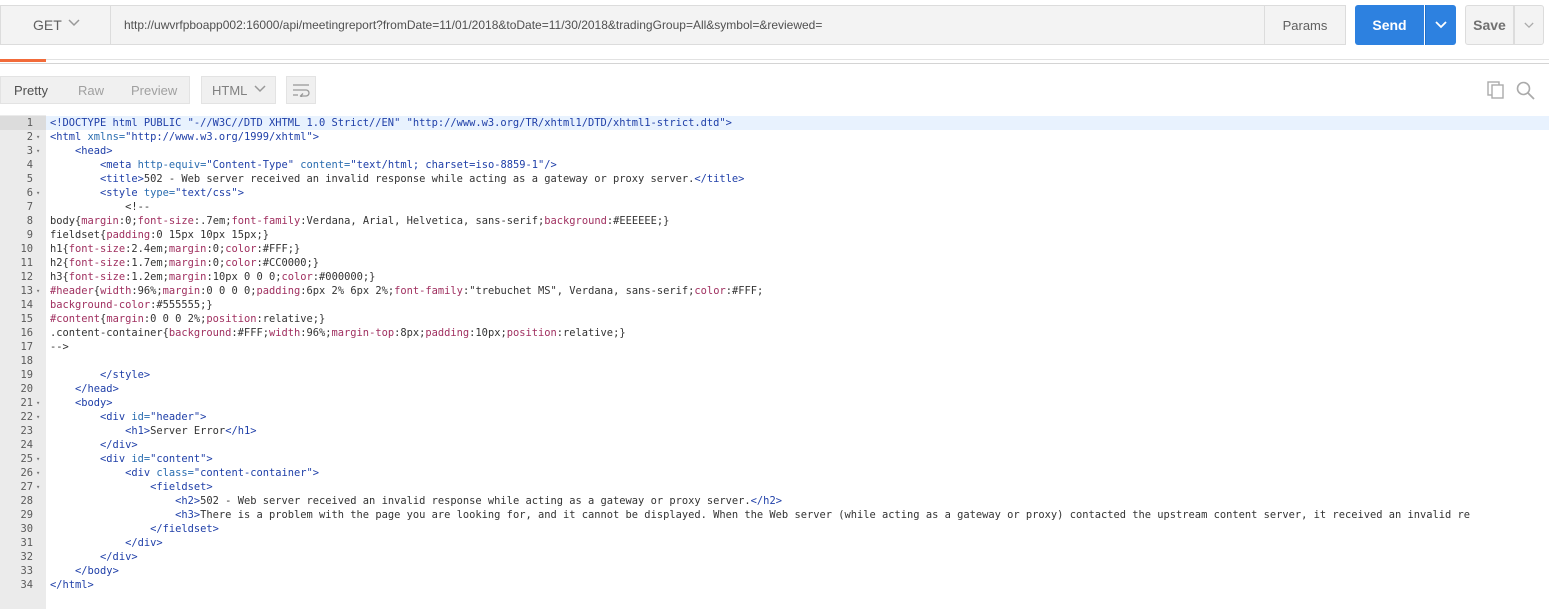 The width and height of the screenshot is (1549, 609). What do you see at coordinates (175, 417) in the screenshot?
I see `code-token: "header"` at bounding box center [175, 417].